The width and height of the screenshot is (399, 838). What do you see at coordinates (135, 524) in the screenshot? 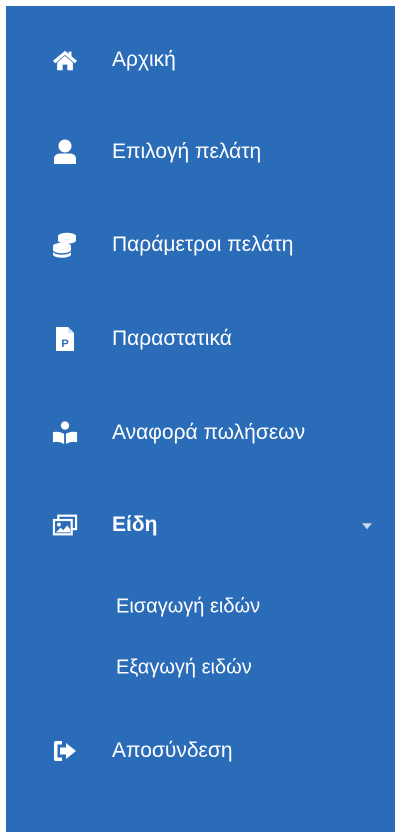
I see `sidebar-item-label: Είδη` at bounding box center [135, 524].